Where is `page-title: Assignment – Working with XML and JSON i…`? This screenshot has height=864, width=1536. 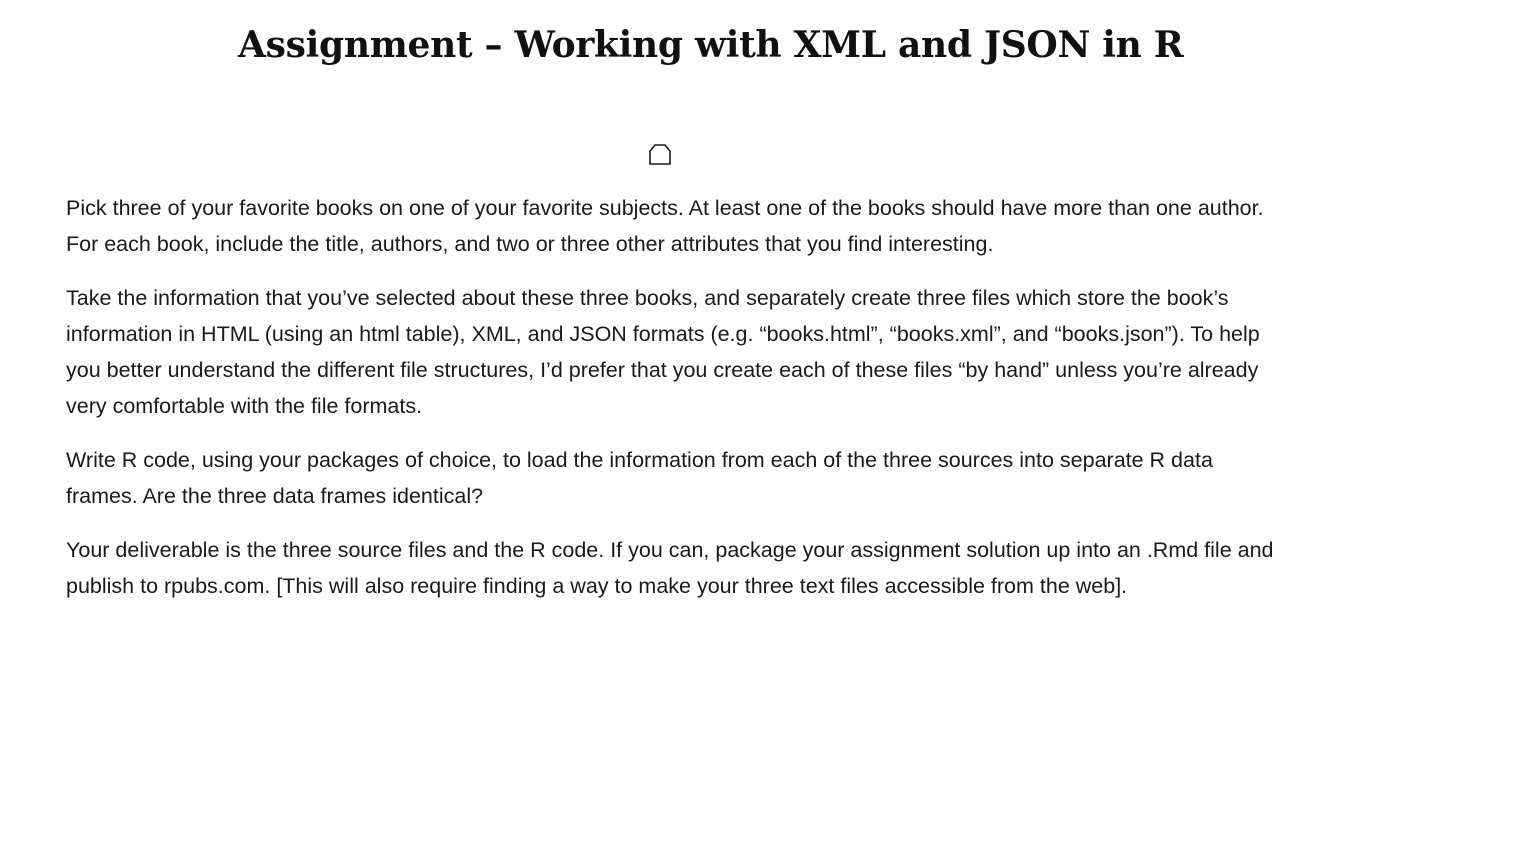 page-title: Assignment – Working with XML and JSON i… is located at coordinates (711, 45).